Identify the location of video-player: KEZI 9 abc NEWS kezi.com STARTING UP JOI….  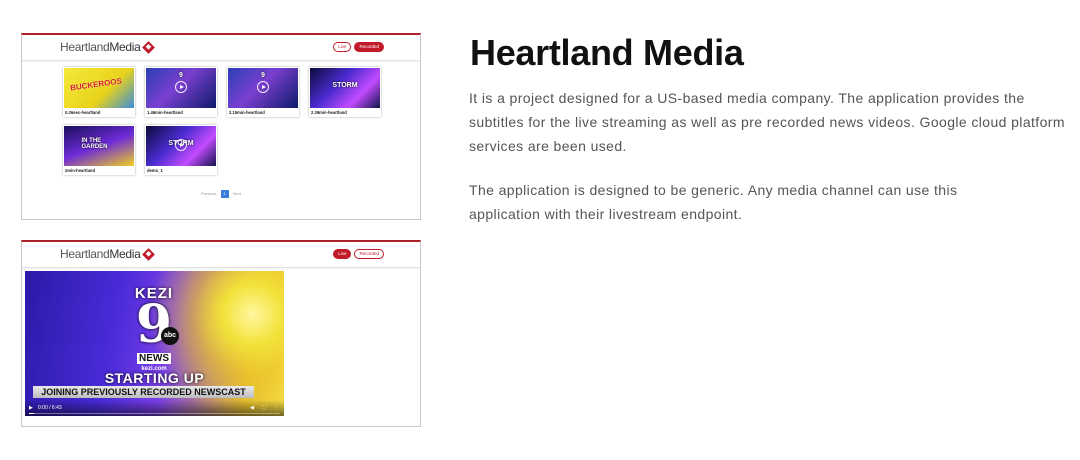
(154, 343).